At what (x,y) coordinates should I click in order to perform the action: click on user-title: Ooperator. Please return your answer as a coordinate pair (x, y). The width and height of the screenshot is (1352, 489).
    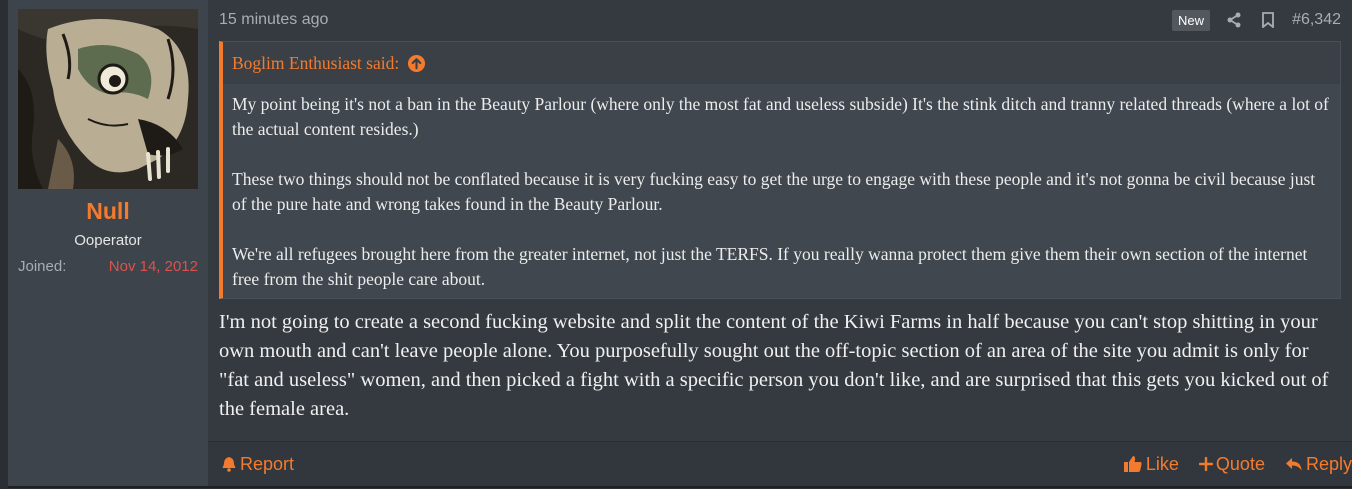
    Looking at the image, I should click on (108, 240).